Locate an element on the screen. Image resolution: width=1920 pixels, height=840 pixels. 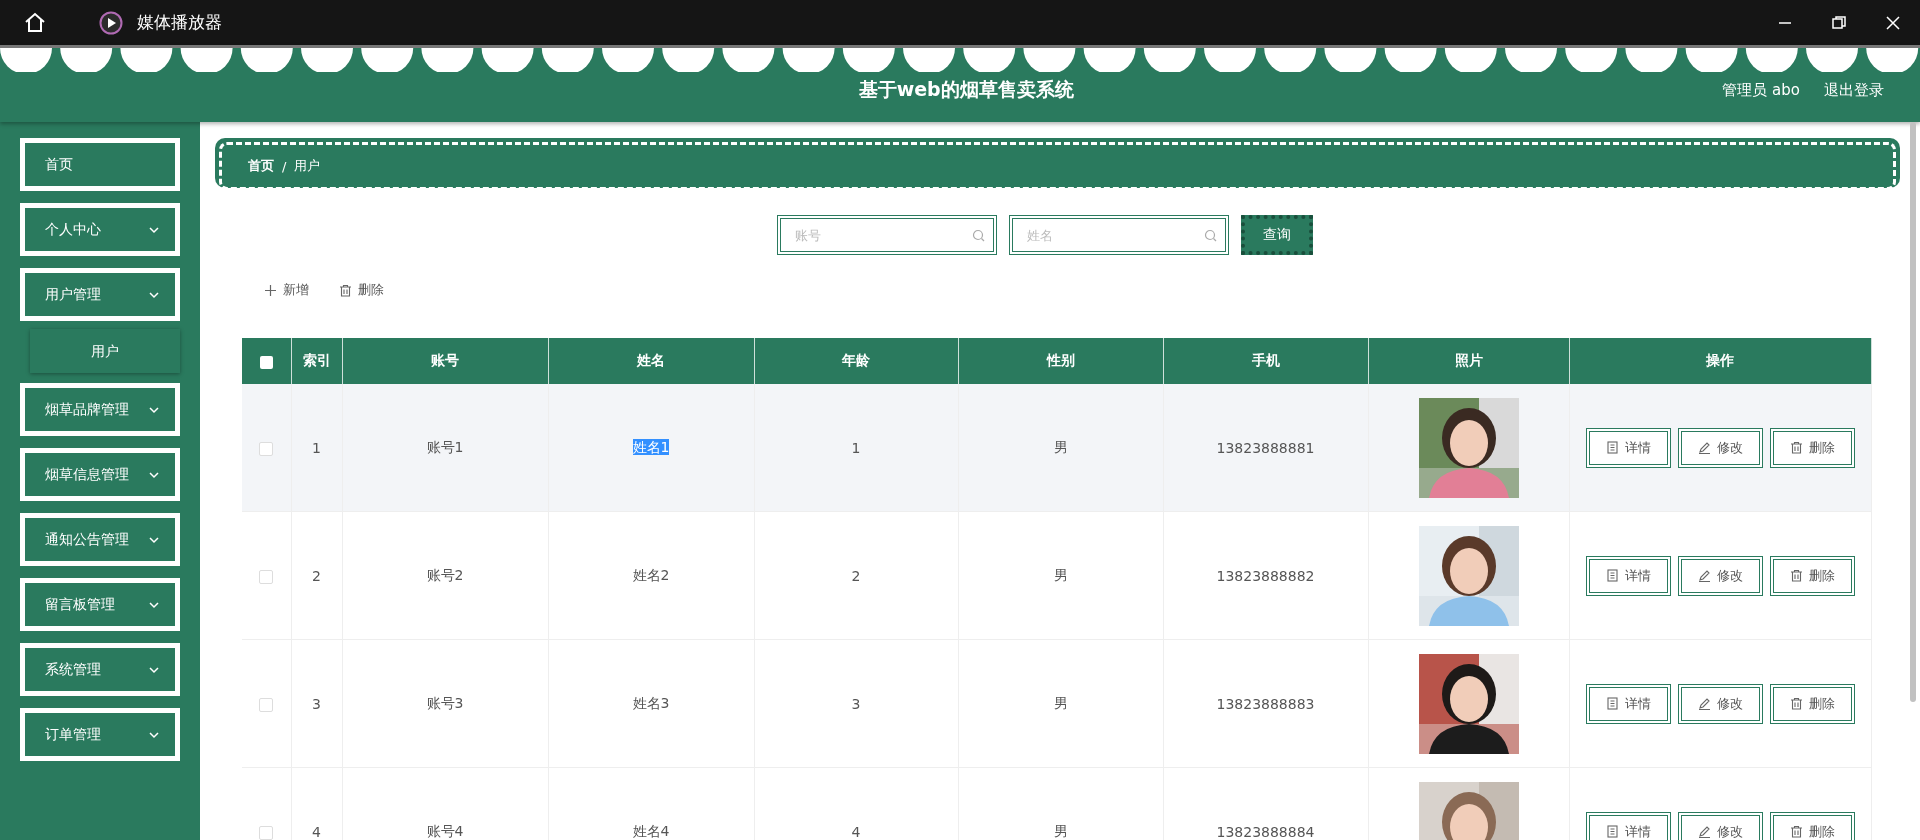
sidebar-item: 用户管理 is located at coordinates (100, 294).